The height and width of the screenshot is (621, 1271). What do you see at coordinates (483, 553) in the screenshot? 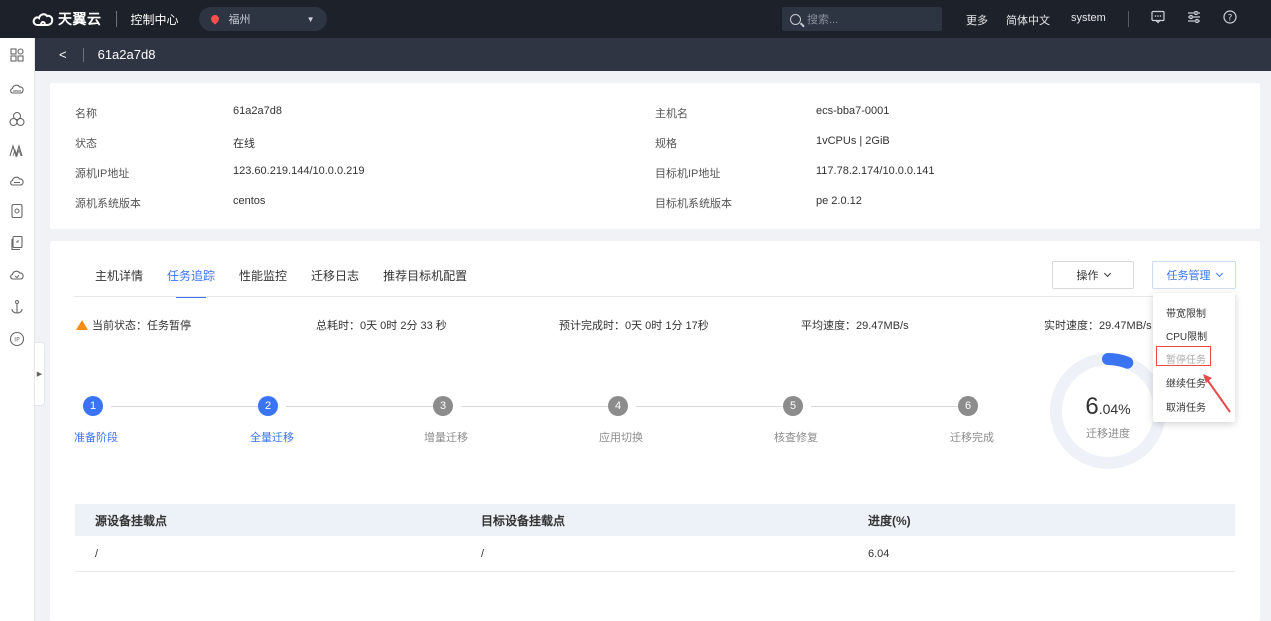
I see `cell-target-mount: /` at bounding box center [483, 553].